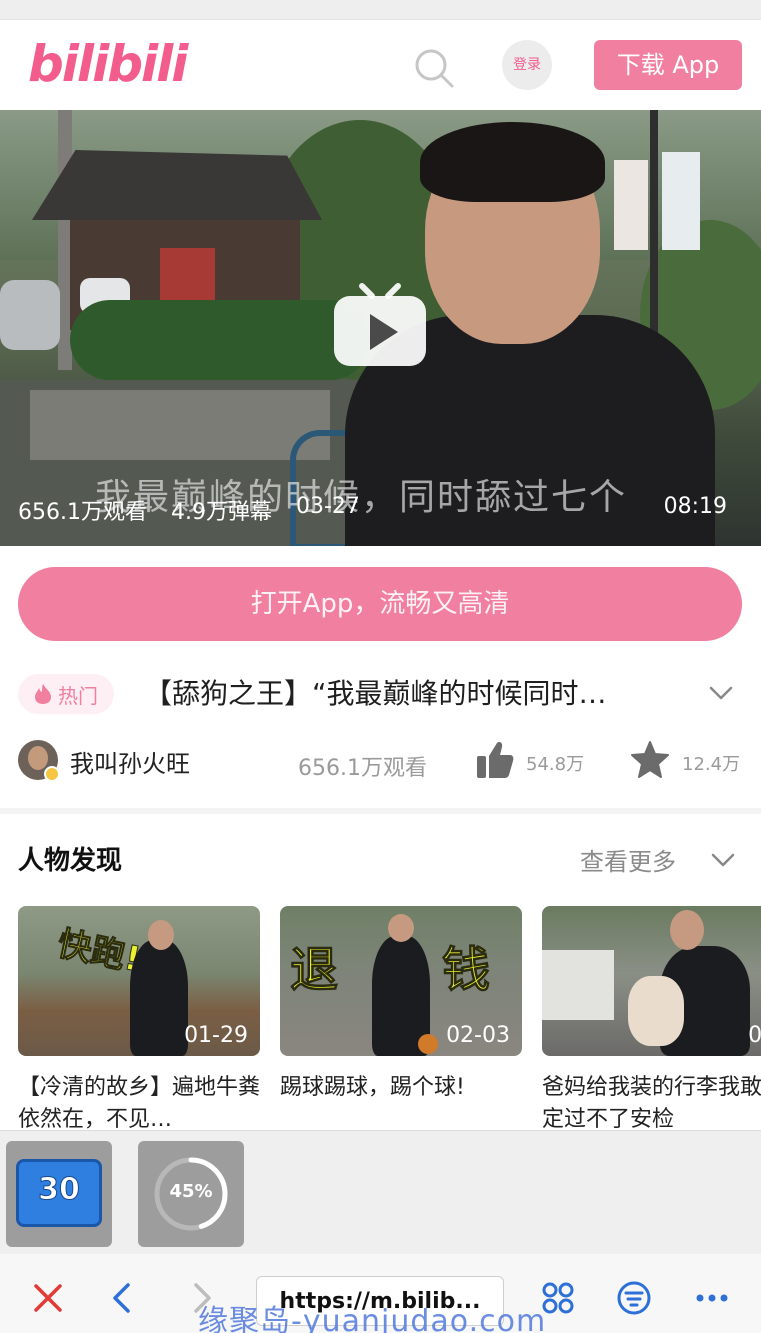 The width and height of the screenshot is (761, 1333). What do you see at coordinates (82, 512) in the screenshot?
I see `player-view-count: 656.1万观看` at bounding box center [82, 512].